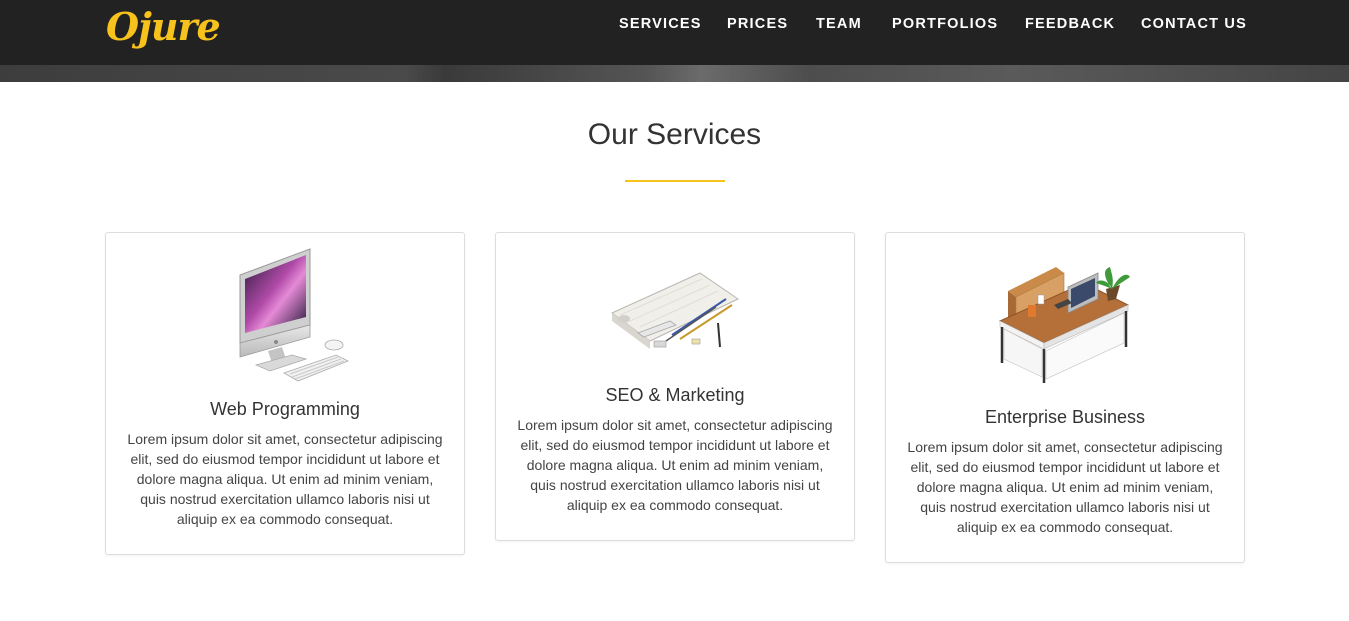 Image resolution: width=1349 pixels, height=621 pixels. Describe the element at coordinates (675, 181) in the screenshot. I see `title-underline` at that location.